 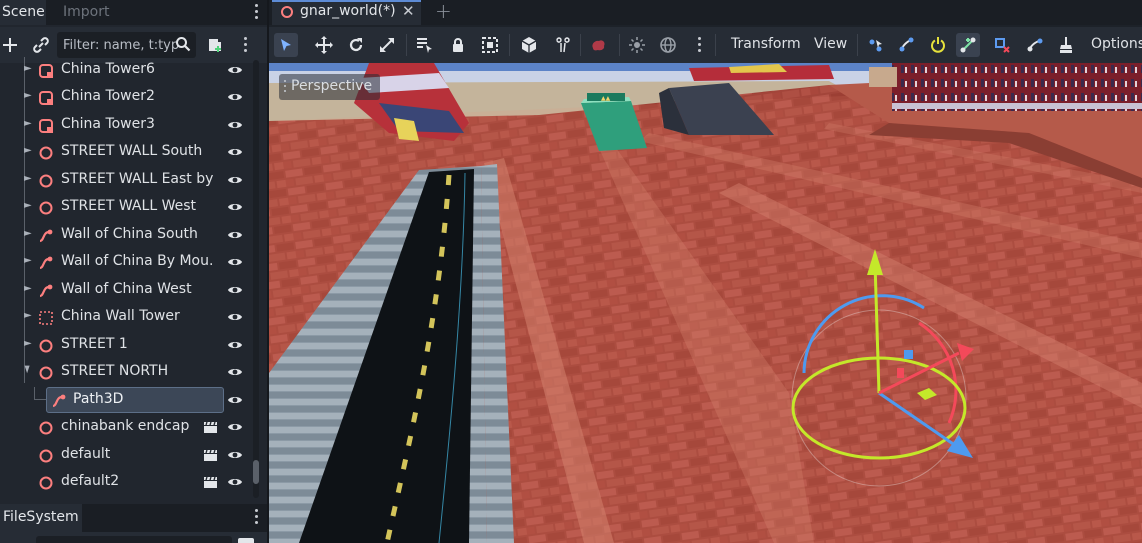 I want to click on list-select-icon, so click(x=424, y=45).